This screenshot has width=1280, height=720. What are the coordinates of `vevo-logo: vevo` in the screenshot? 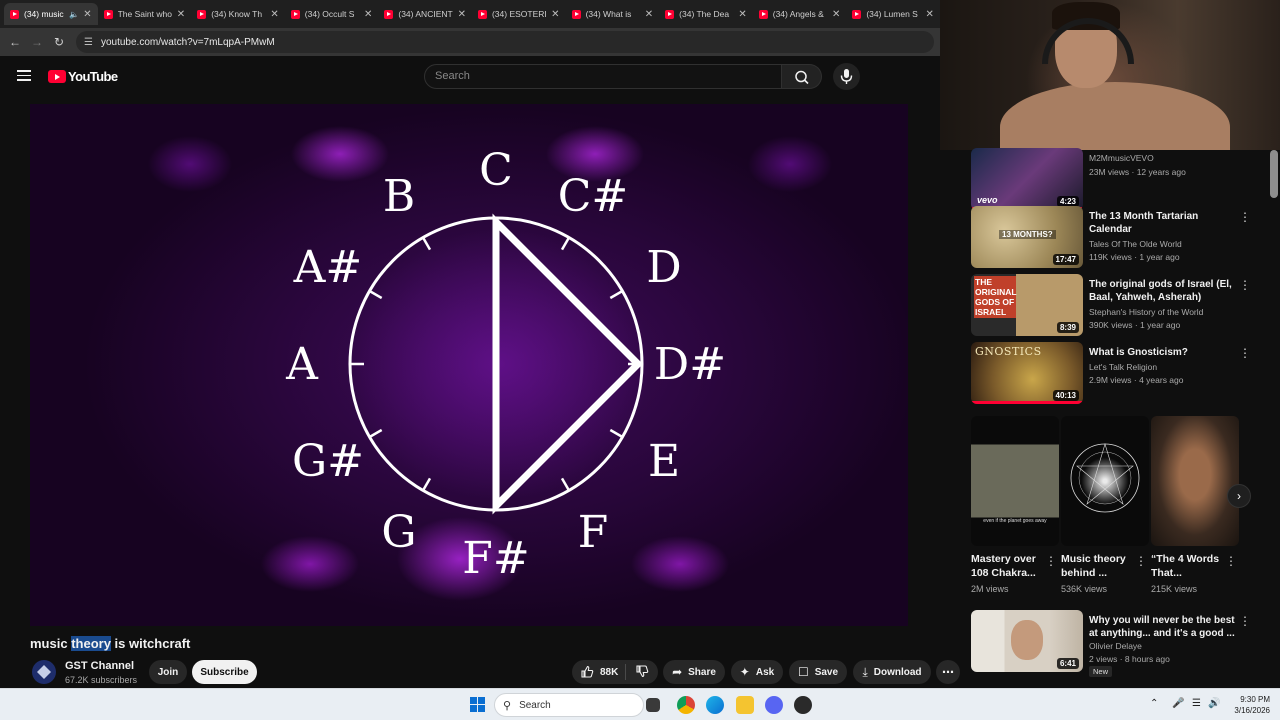 It's located at (987, 200).